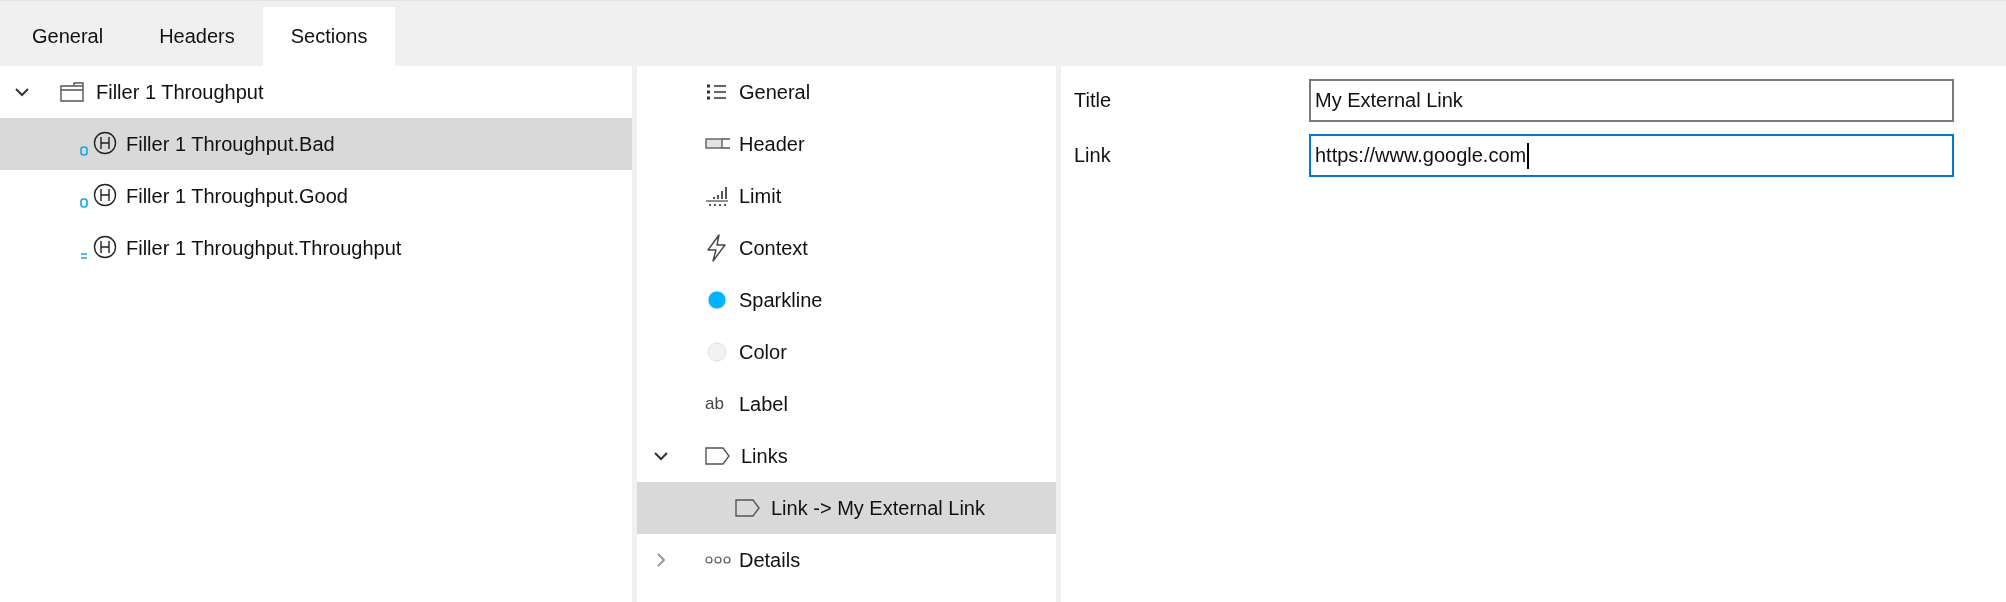  What do you see at coordinates (316, 248) in the screenshot?
I see `tree-item: Filler 1 Throughput.Throughput` at bounding box center [316, 248].